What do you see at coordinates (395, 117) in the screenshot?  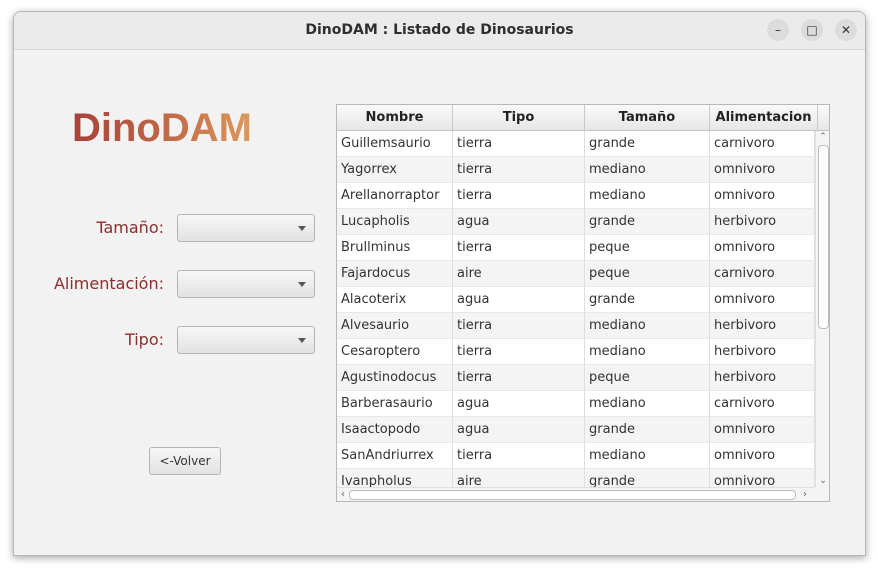 I see `column-header-nombre: Nombre` at bounding box center [395, 117].